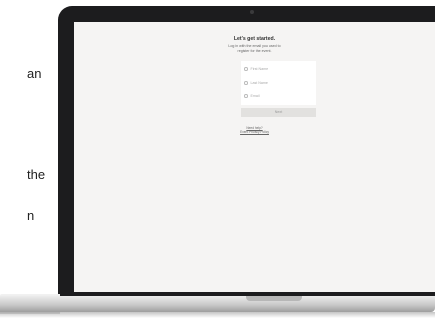 Image resolution: width=435 pixels, height=333 pixels. Describe the element at coordinates (36, 174) in the screenshot. I see `side-text-fragment: the` at that location.